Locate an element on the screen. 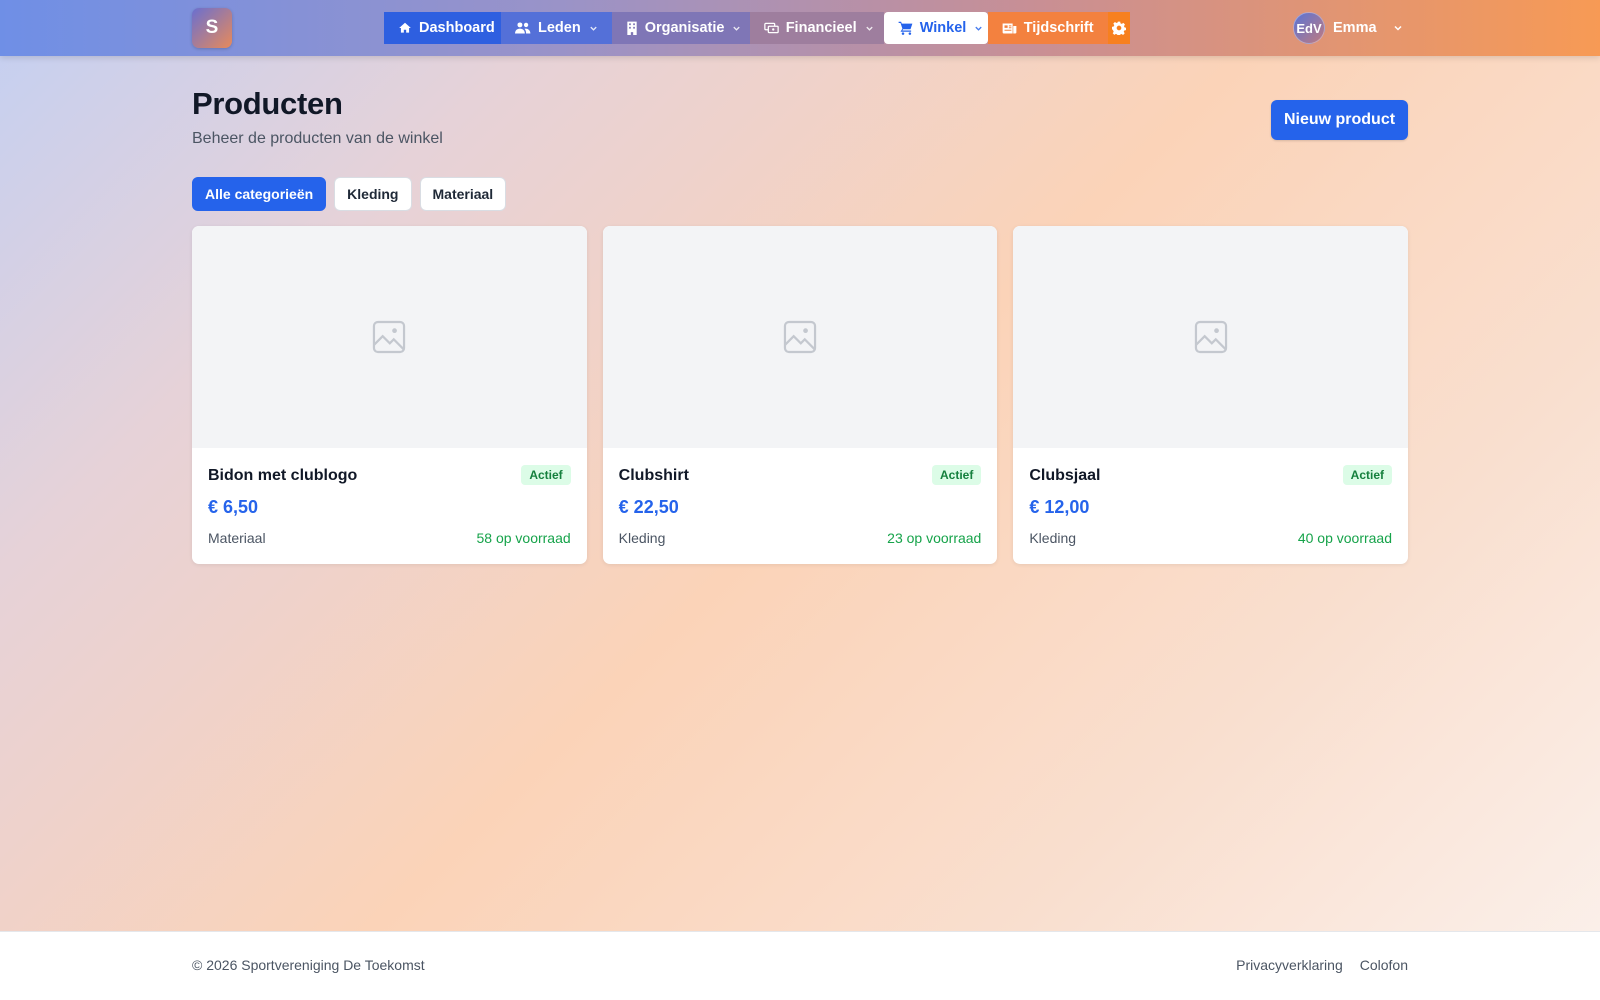 This screenshot has height=1000, width=1600. nav-item-leden: Leden is located at coordinates (556, 28).